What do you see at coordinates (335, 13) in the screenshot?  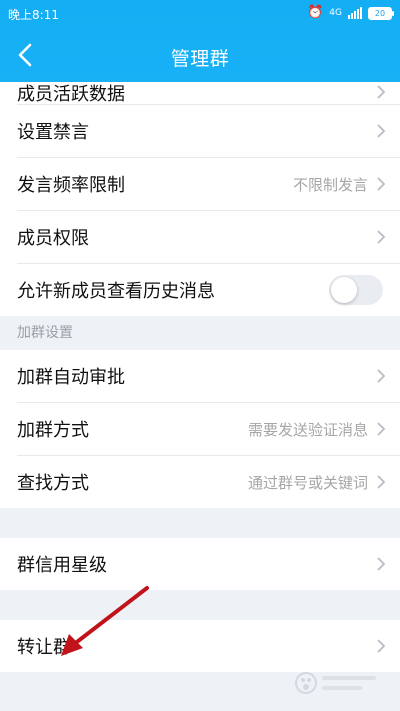 I see `network-type: 4G` at bounding box center [335, 13].